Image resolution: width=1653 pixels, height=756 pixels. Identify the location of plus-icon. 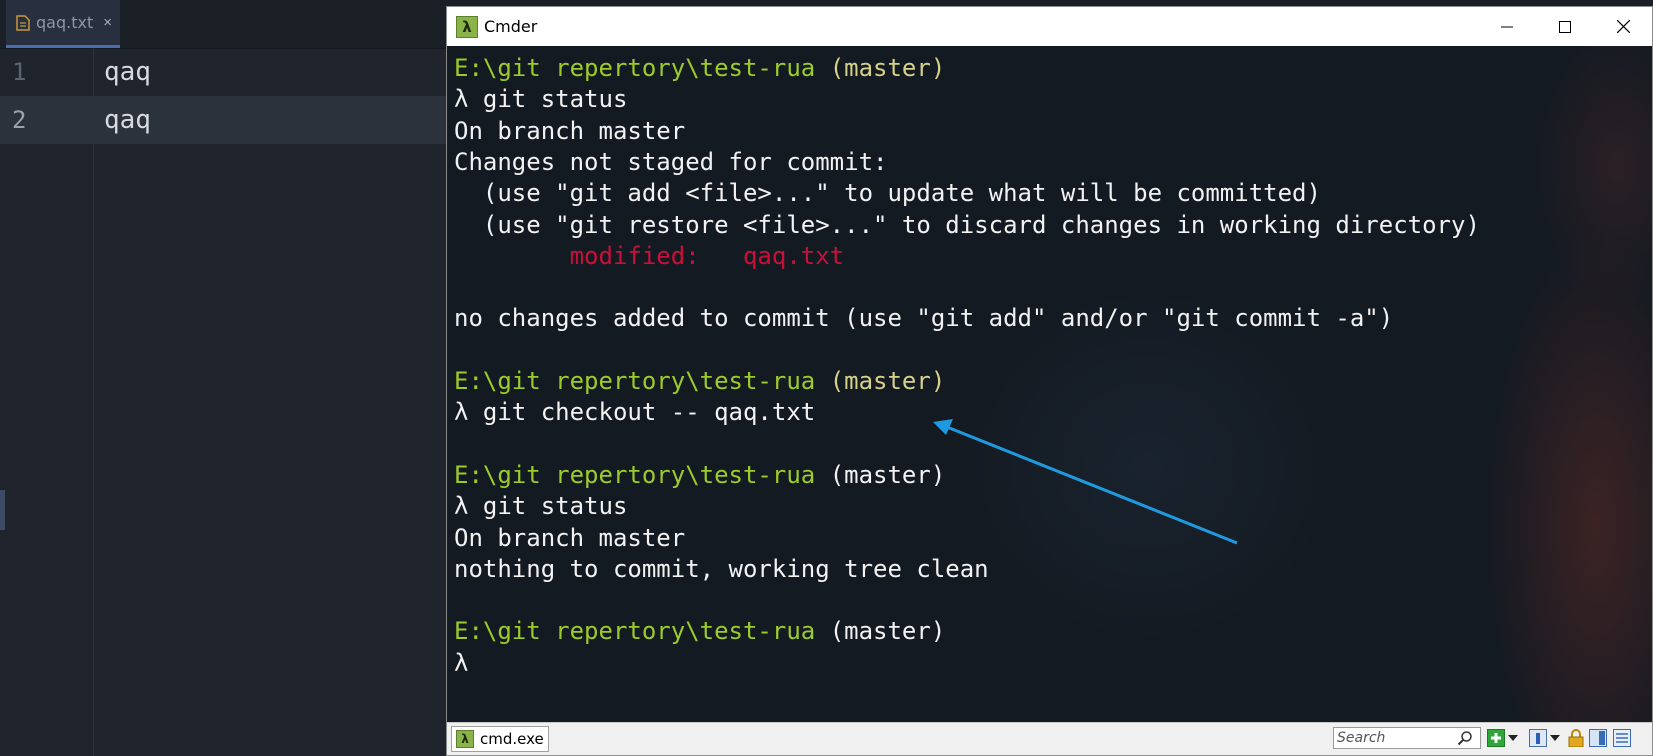
(1496, 738).